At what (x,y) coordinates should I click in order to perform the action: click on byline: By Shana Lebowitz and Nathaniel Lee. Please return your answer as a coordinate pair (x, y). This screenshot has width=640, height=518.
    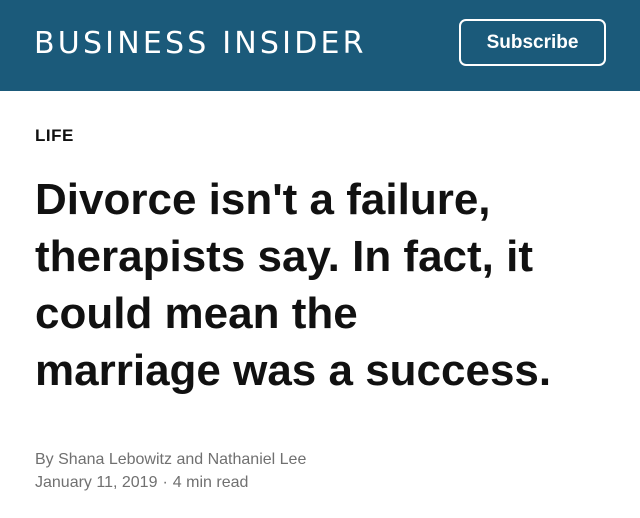
    Looking at the image, I should click on (170, 460).